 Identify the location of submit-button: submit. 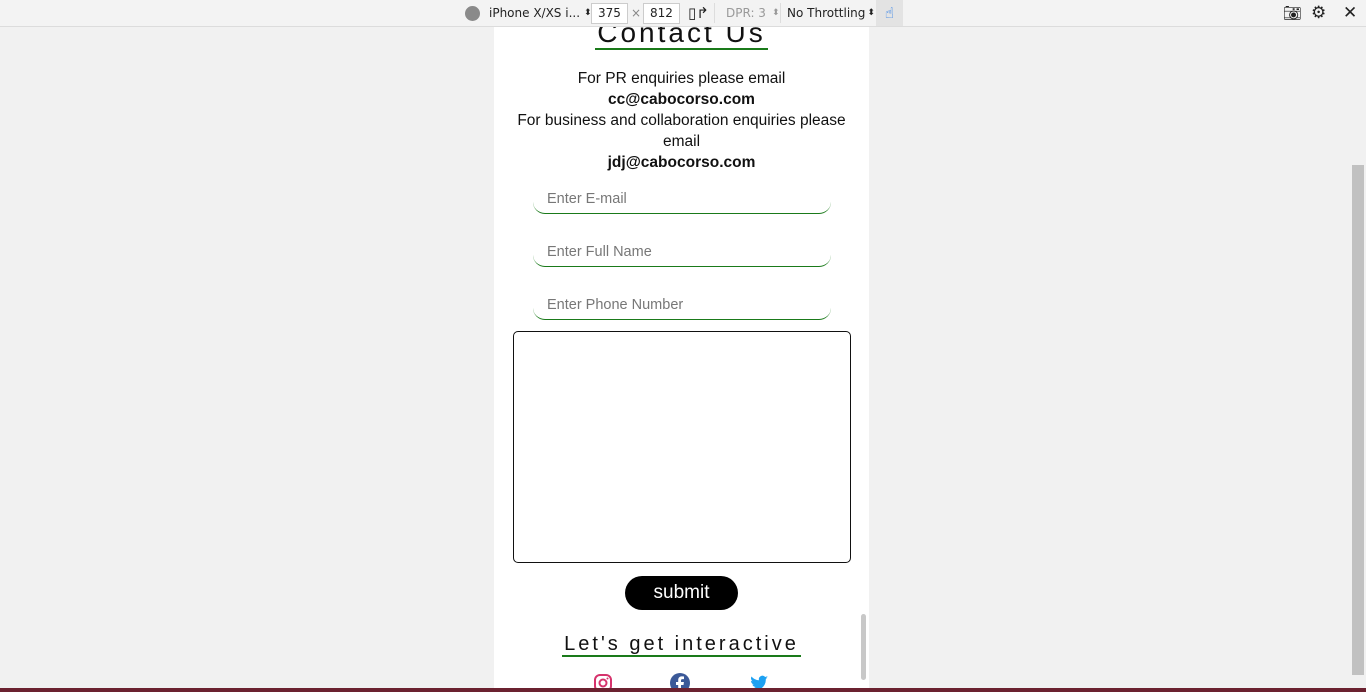
(681, 593).